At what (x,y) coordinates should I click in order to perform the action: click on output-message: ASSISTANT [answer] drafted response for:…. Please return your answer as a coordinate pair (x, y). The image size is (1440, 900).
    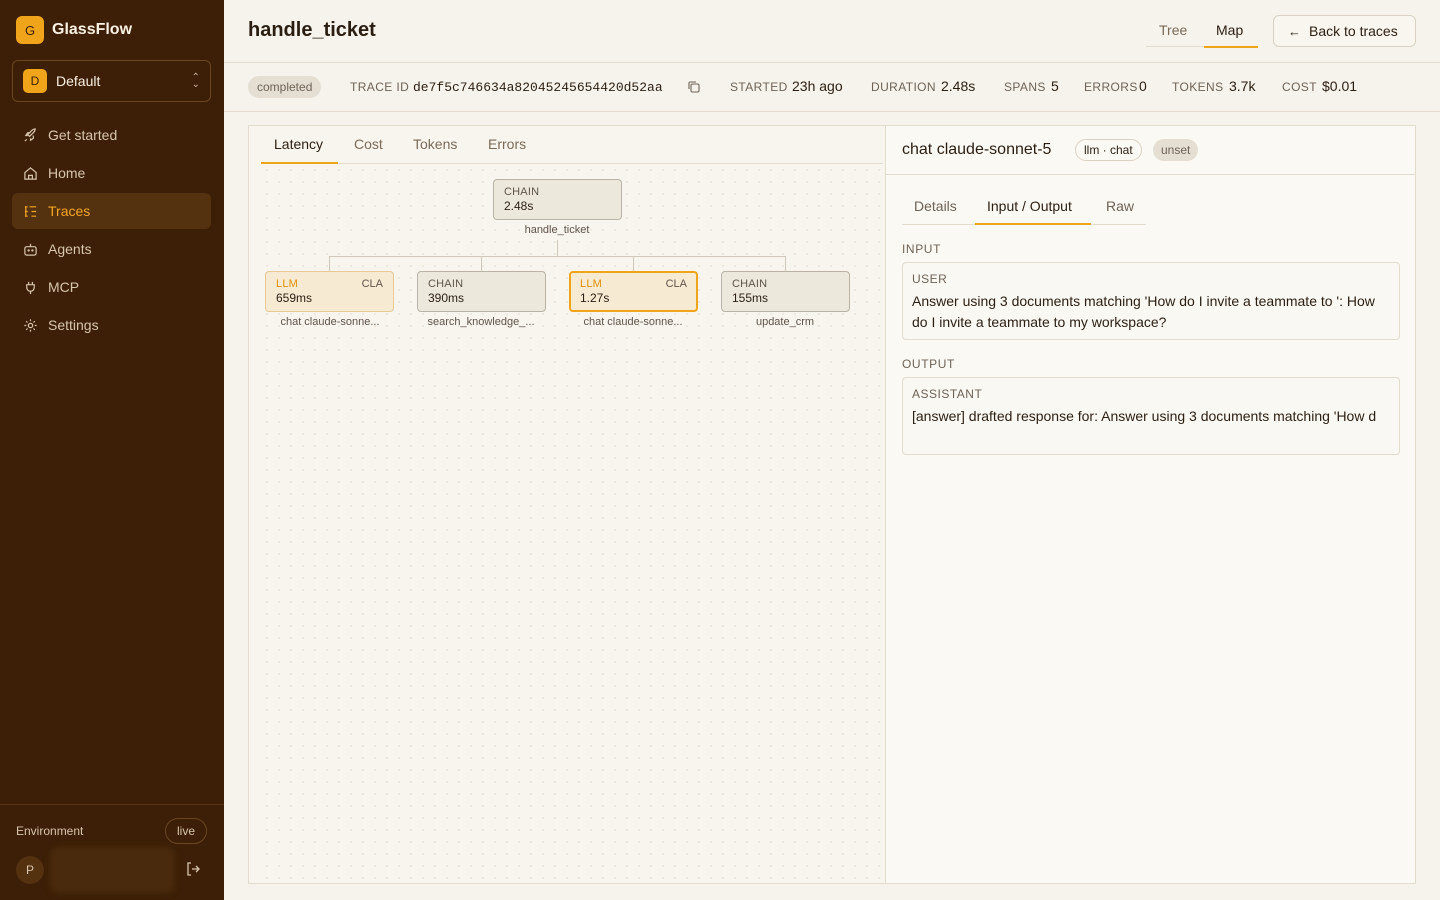
    Looking at the image, I should click on (1151, 416).